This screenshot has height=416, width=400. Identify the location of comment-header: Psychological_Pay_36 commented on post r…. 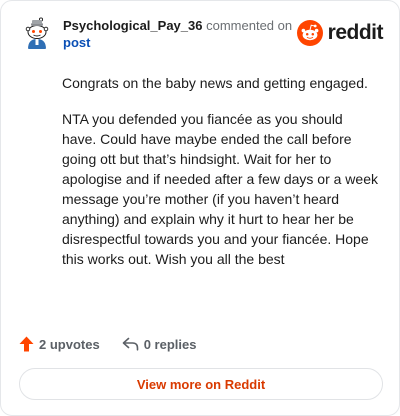
(201, 35).